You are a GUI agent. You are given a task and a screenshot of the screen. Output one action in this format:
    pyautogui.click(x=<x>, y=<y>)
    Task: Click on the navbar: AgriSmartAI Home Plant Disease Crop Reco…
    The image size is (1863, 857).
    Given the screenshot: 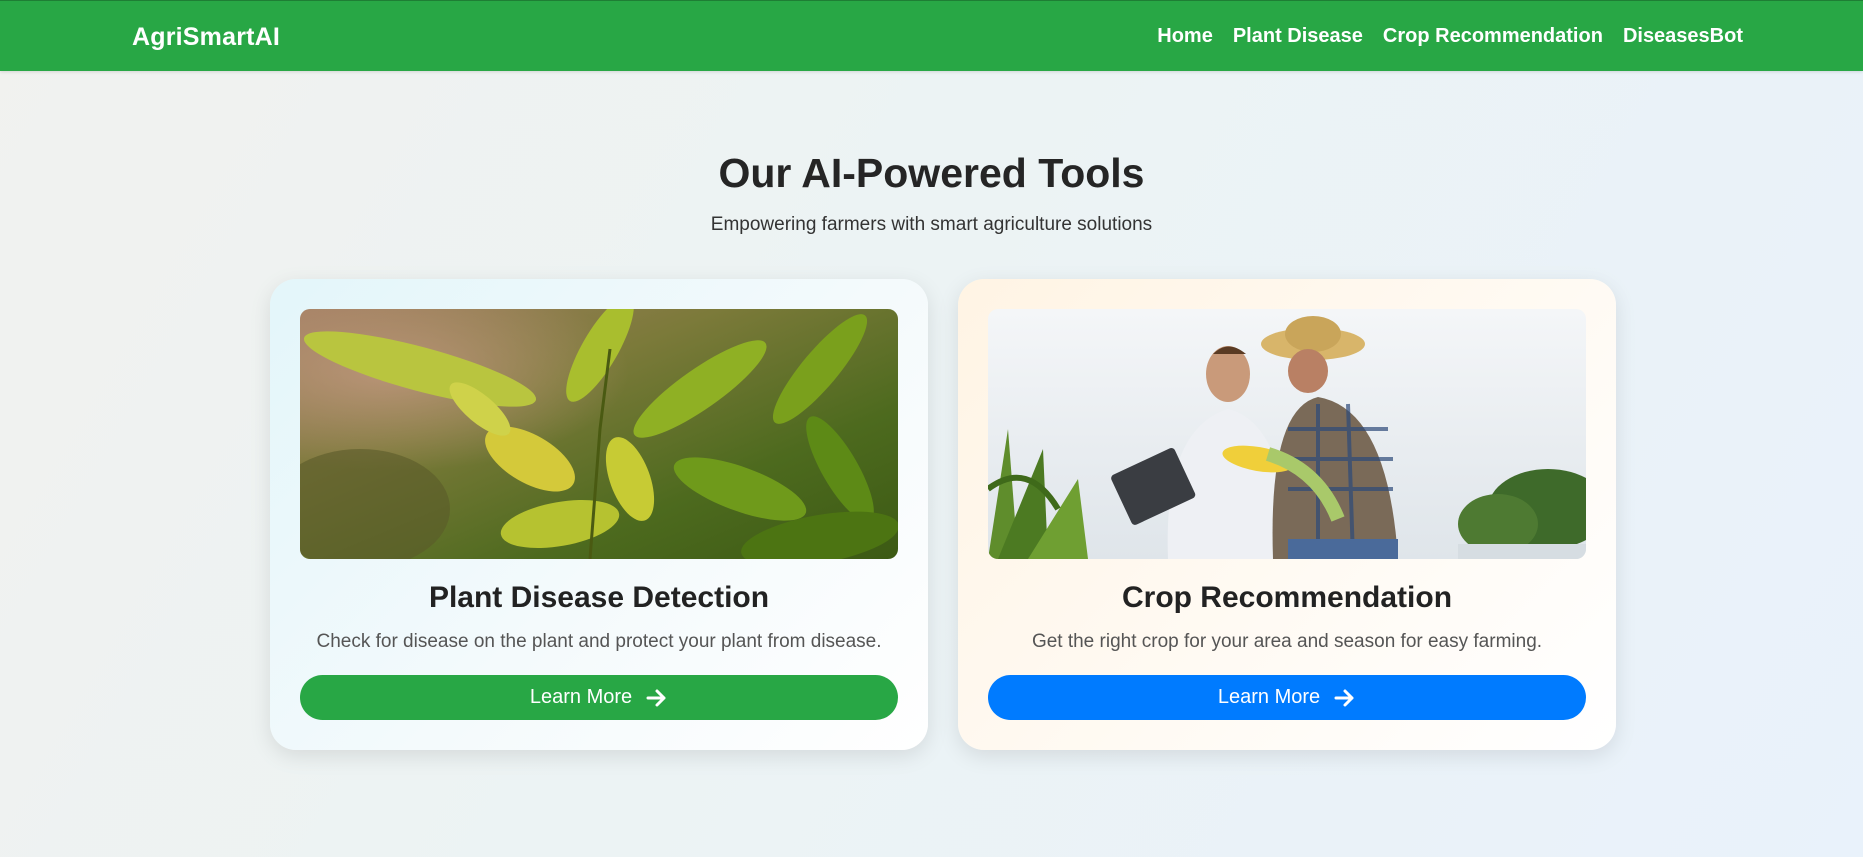 What is the action you would take?
    pyautogui.click(x=931, y=35)
    